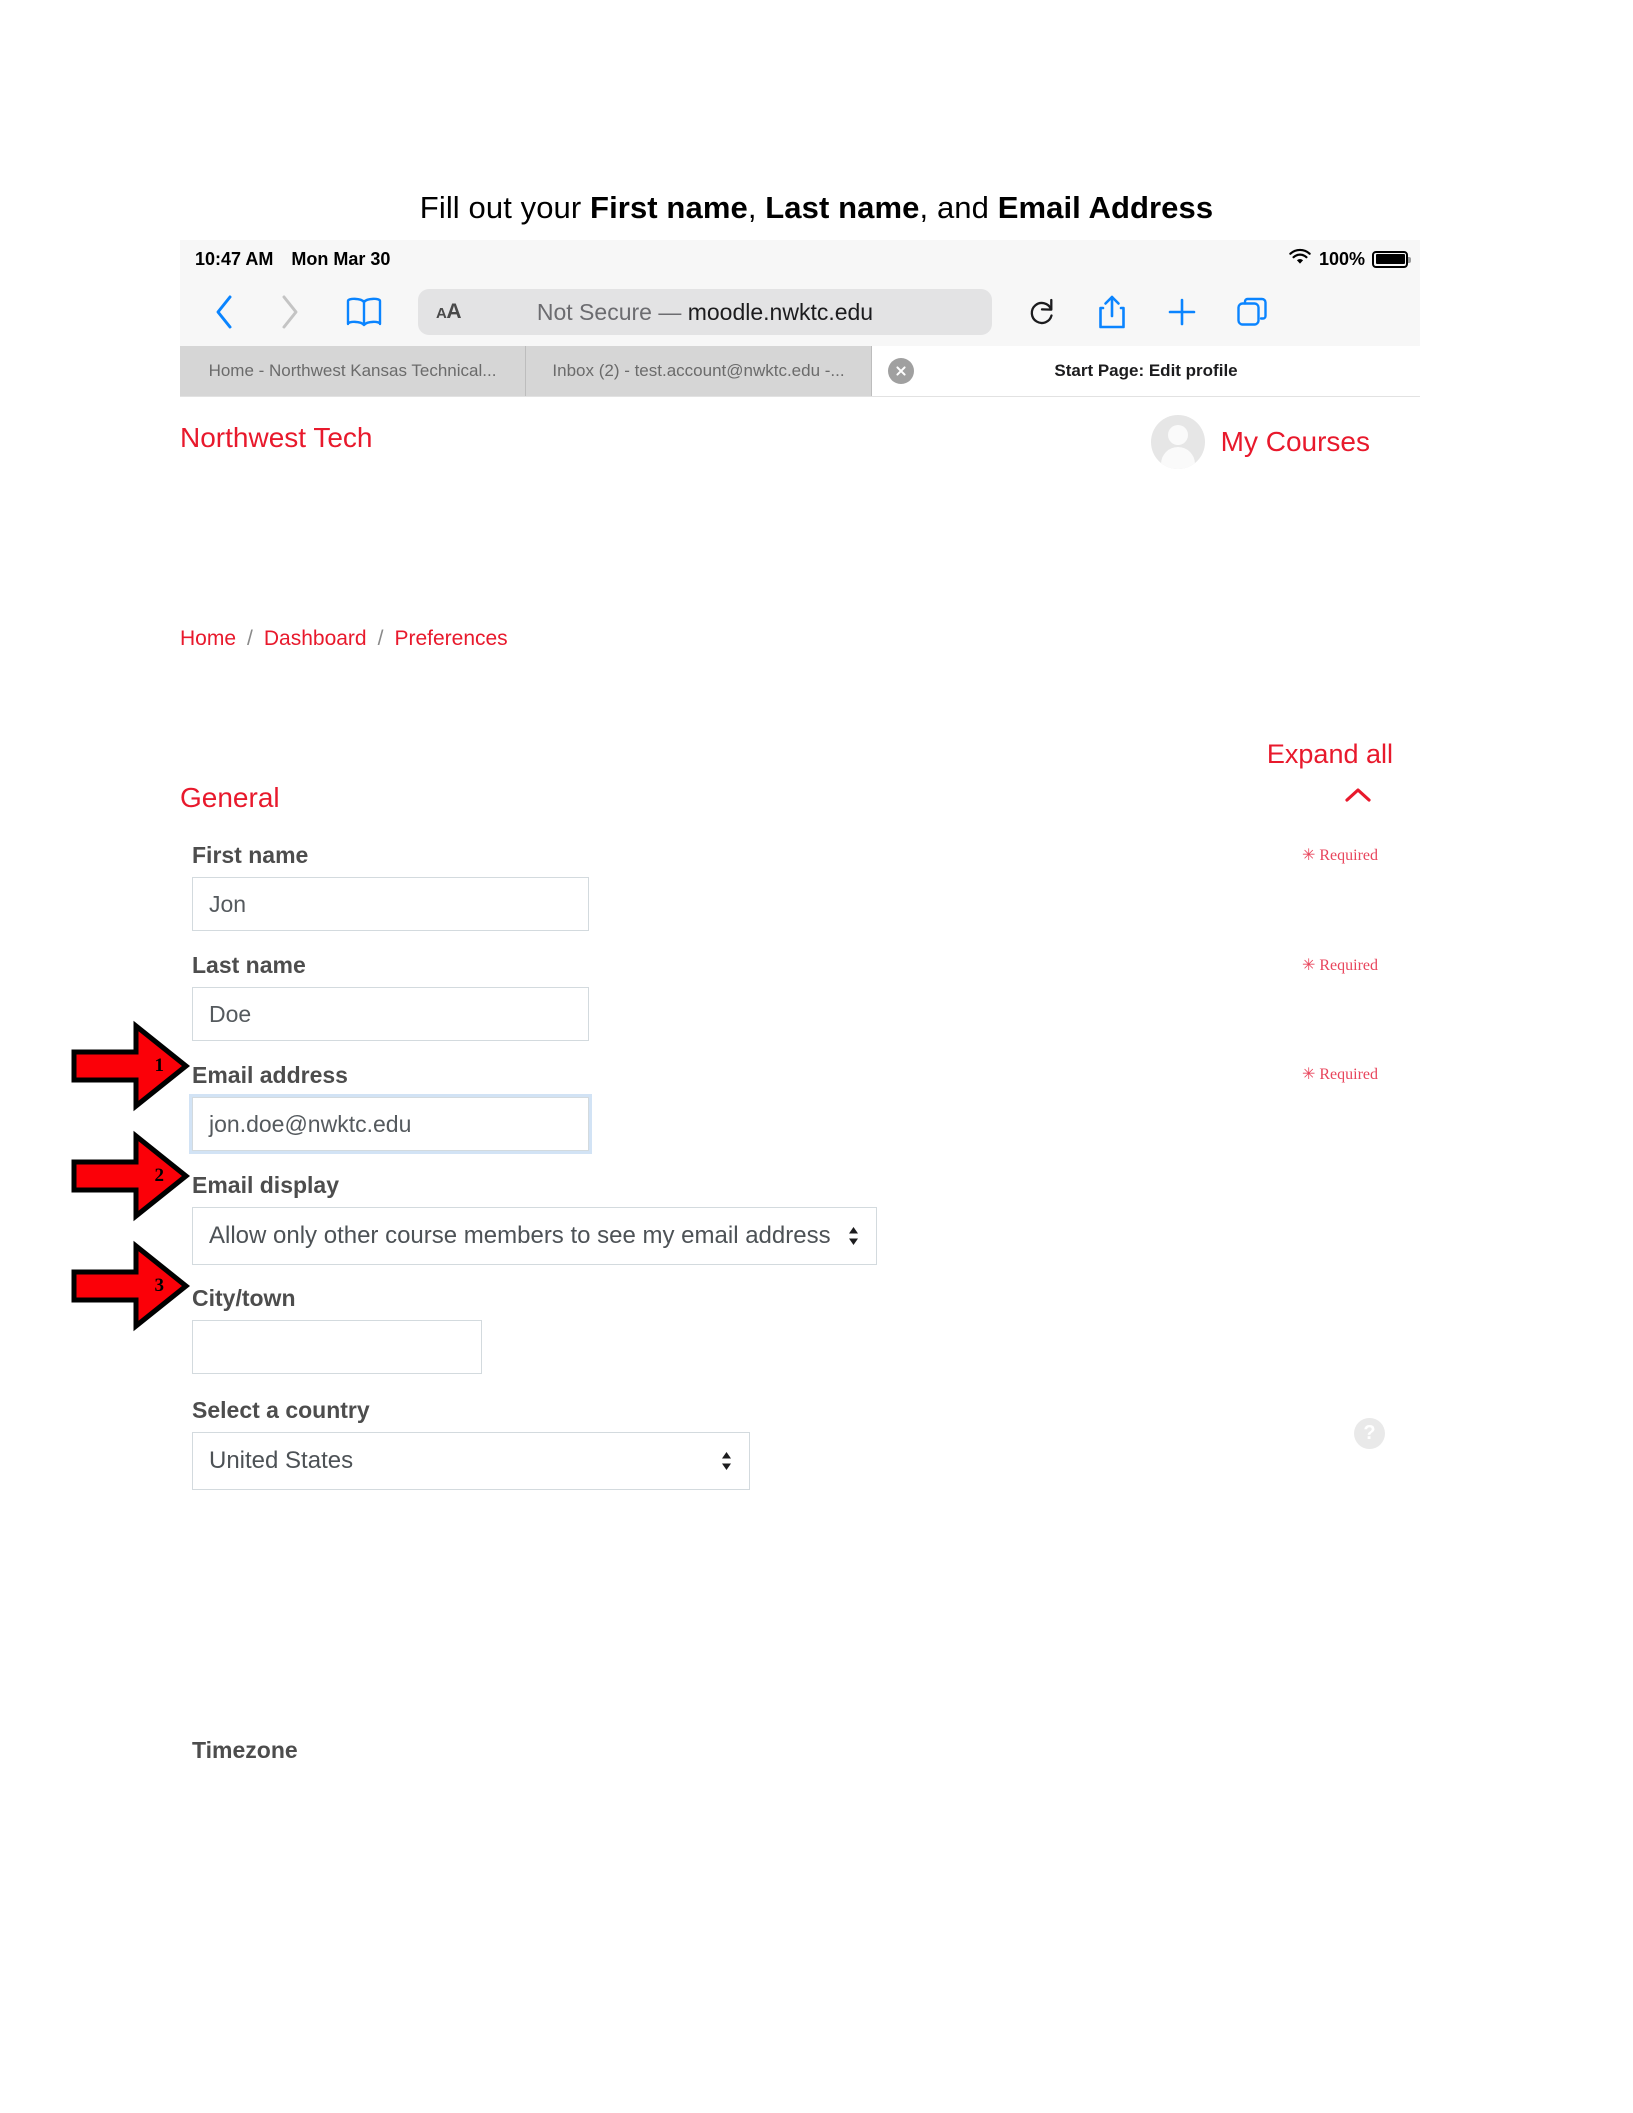  What do you see at coordinates (1339, 855) in the screenshot?
I see `first-name-required-note: ✳ Required` at bounding box center [1339, 855].